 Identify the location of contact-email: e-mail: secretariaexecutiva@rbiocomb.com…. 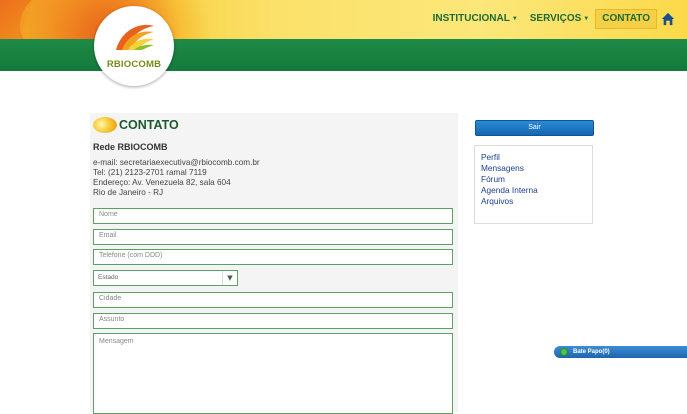
(176, 162).